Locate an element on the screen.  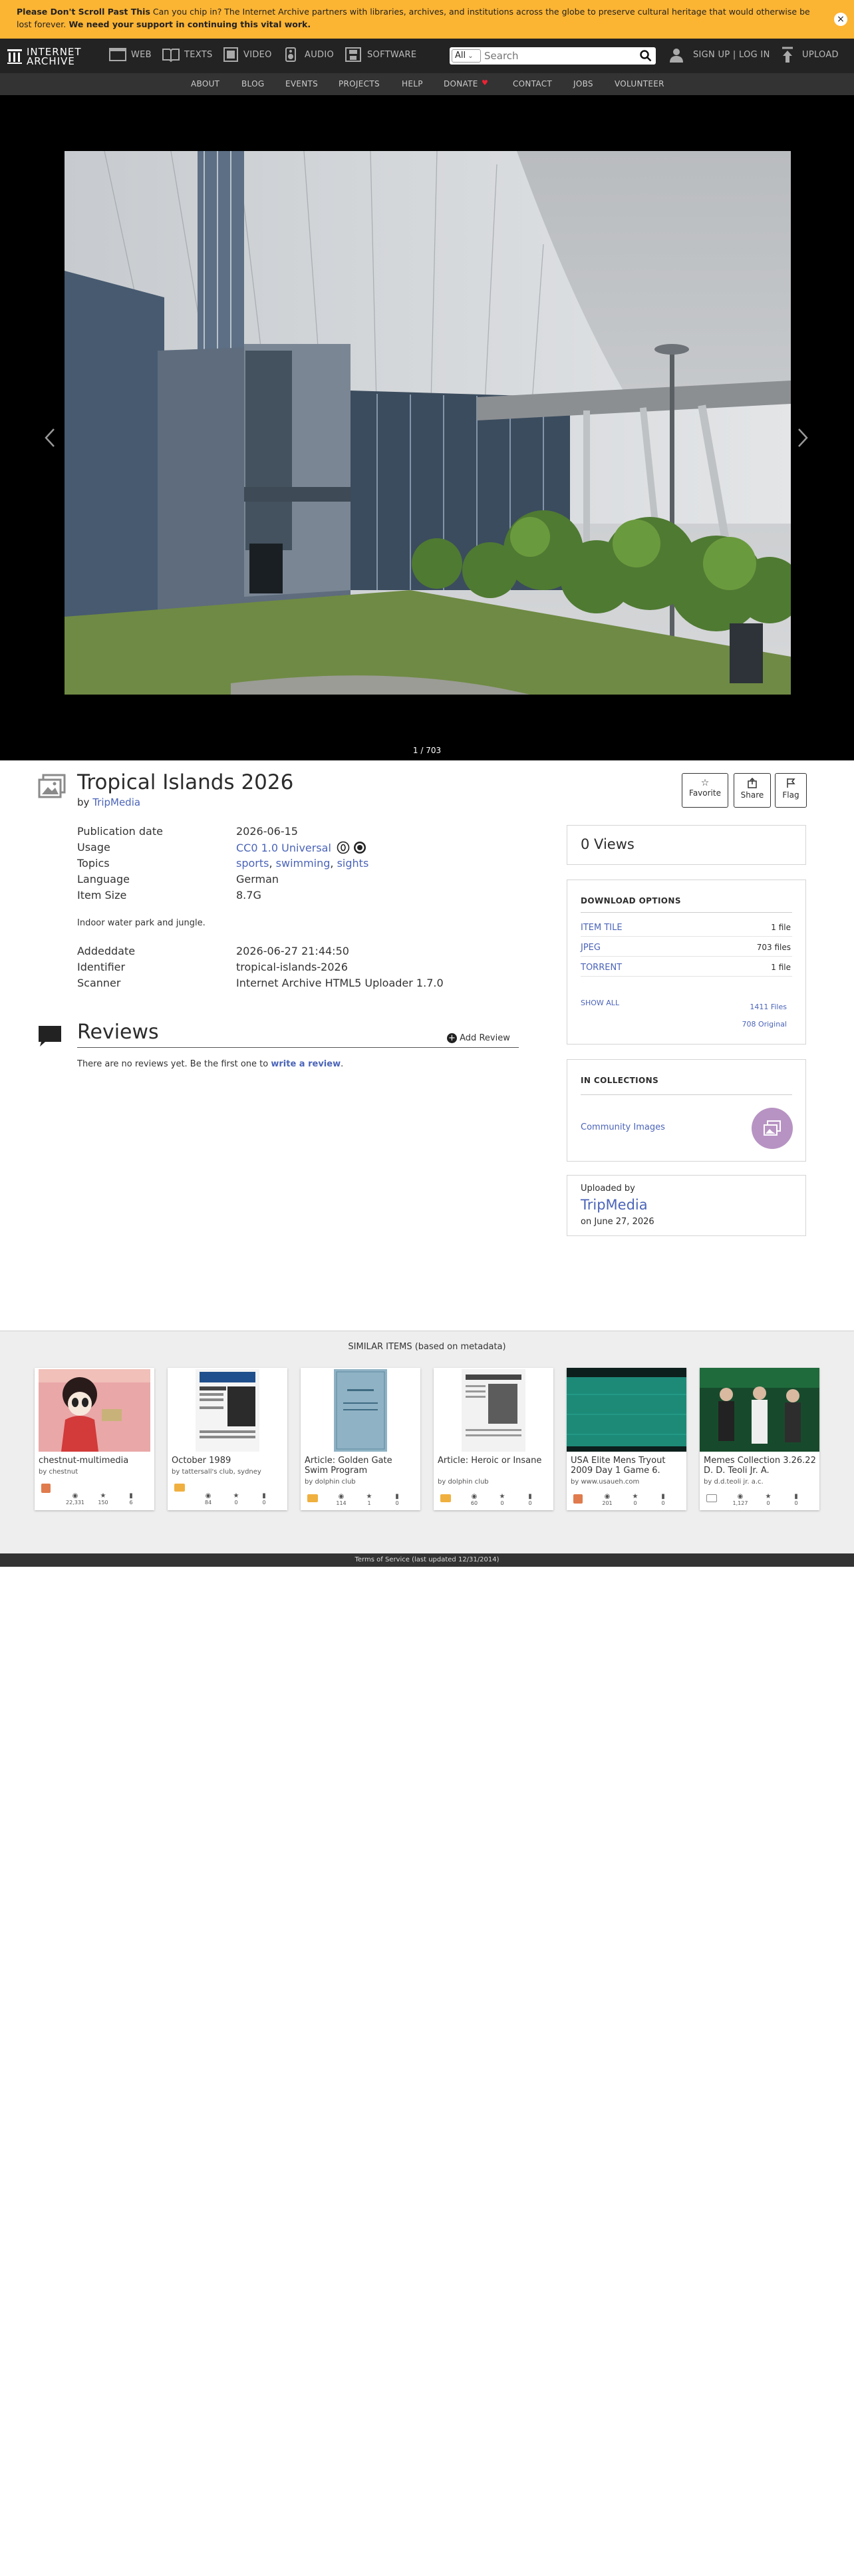
similar-item-creator: by dolphin club is located at coordinates (330, 1482).